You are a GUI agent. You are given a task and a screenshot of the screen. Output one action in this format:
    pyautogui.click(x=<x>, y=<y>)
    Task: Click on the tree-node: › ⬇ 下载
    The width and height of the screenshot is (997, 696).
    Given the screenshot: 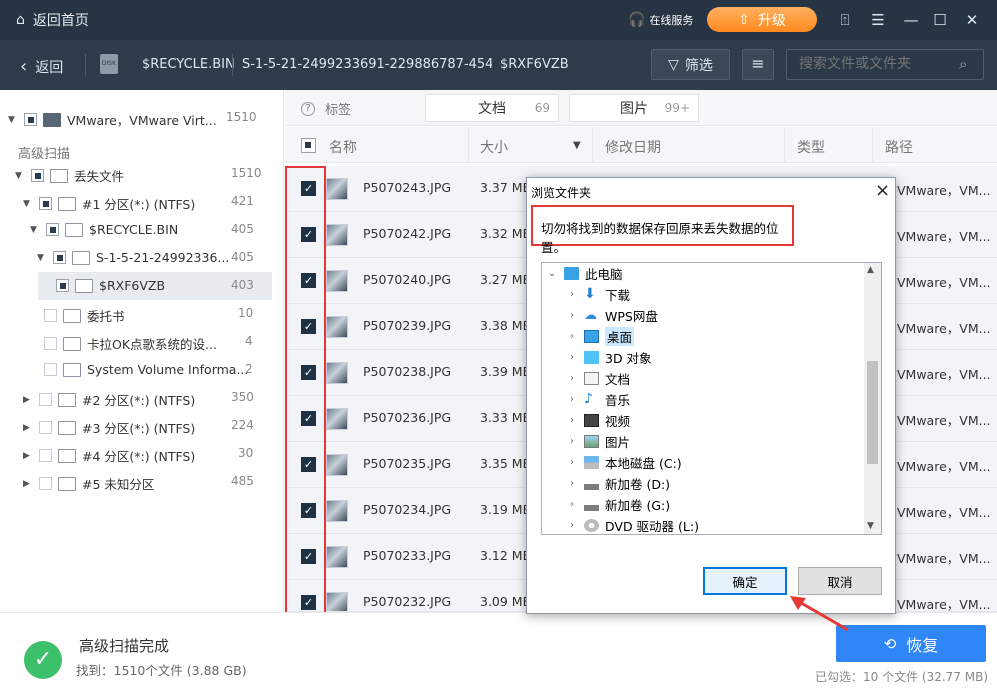 What is the action you would take?
    pyautogui.click(x=598, y=294)
    